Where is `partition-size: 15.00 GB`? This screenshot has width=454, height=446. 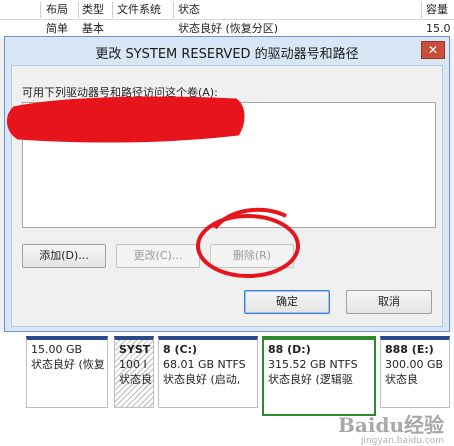
partition-size: 15.00 GB is located at coordinates (57, 349).